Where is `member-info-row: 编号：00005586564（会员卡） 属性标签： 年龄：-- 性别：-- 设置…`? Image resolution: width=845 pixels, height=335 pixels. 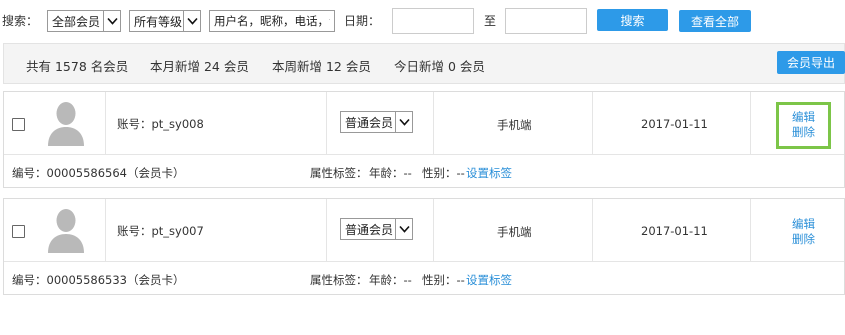 member-info-row: 编号：00005586564（会员卡） 属性标签： 年龄：-- 性别：-- 设置… is located at coordinates (424, 170).